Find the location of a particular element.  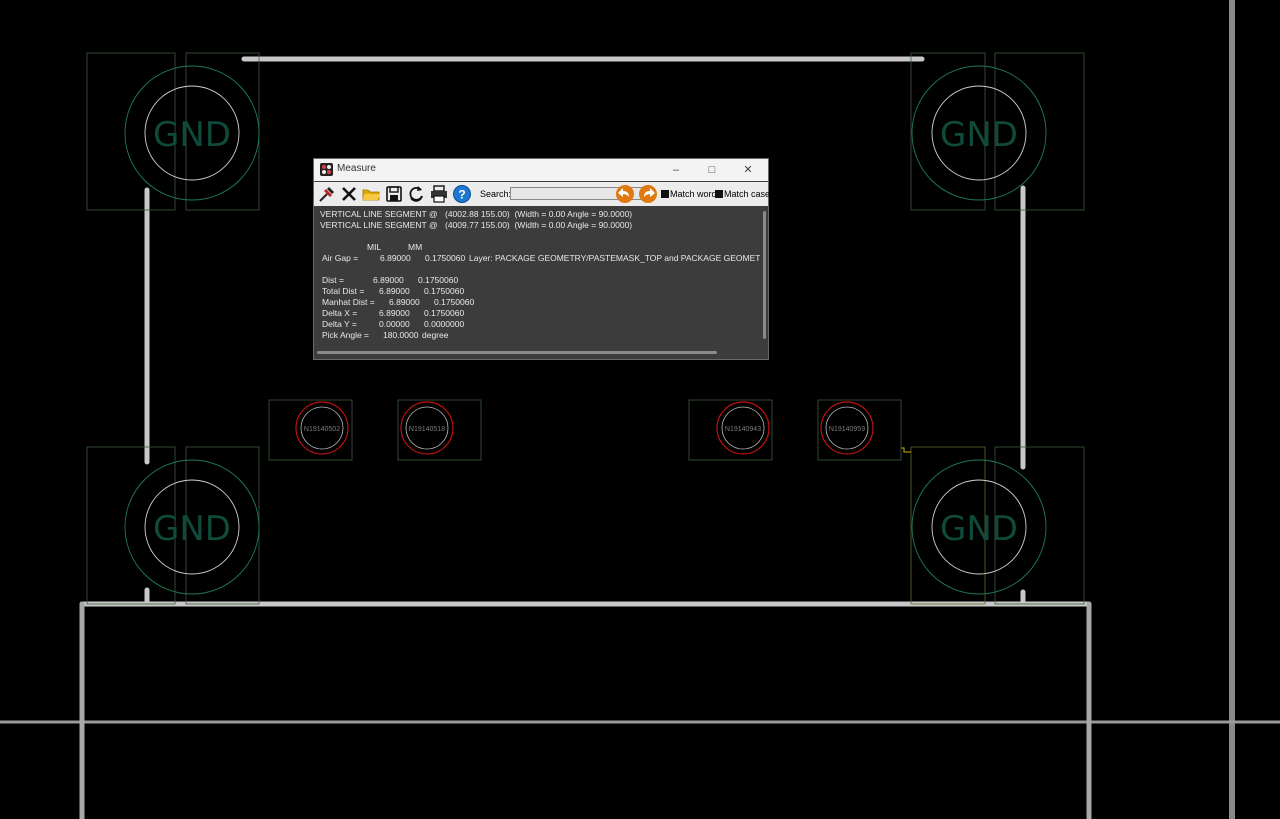

arrow-right-icon is located at coordinates (648, 194).